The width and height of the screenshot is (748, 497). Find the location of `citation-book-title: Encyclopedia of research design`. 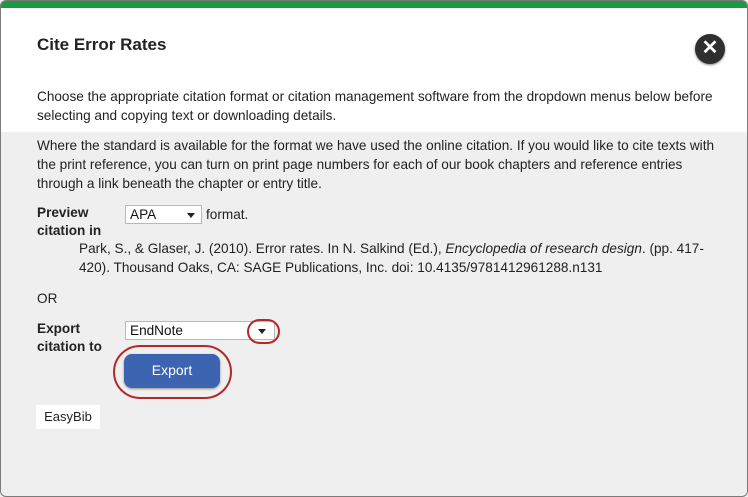

citation-book-title: Encyclopedia of research design is located at coordinates (543, 248).